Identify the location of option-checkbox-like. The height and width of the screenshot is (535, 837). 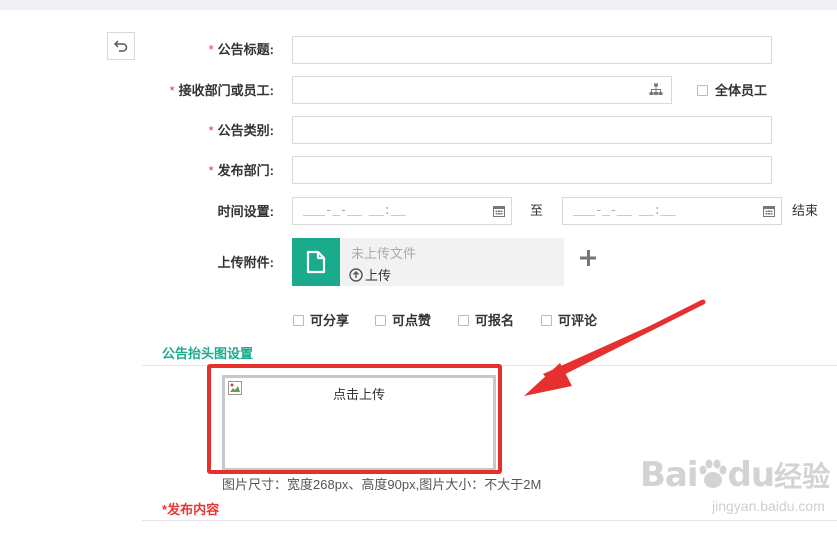
(380, 320).